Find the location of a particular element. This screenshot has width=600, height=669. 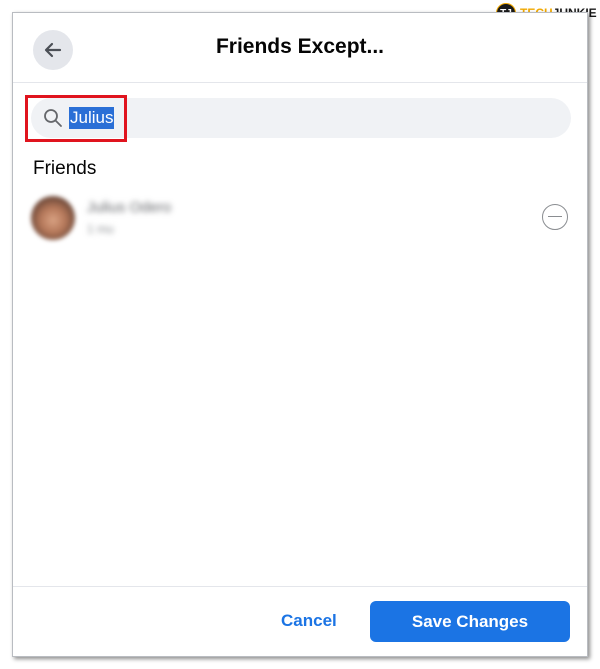

dialog-footer: Cancel Save Changes is located at coordinates (300, 621).